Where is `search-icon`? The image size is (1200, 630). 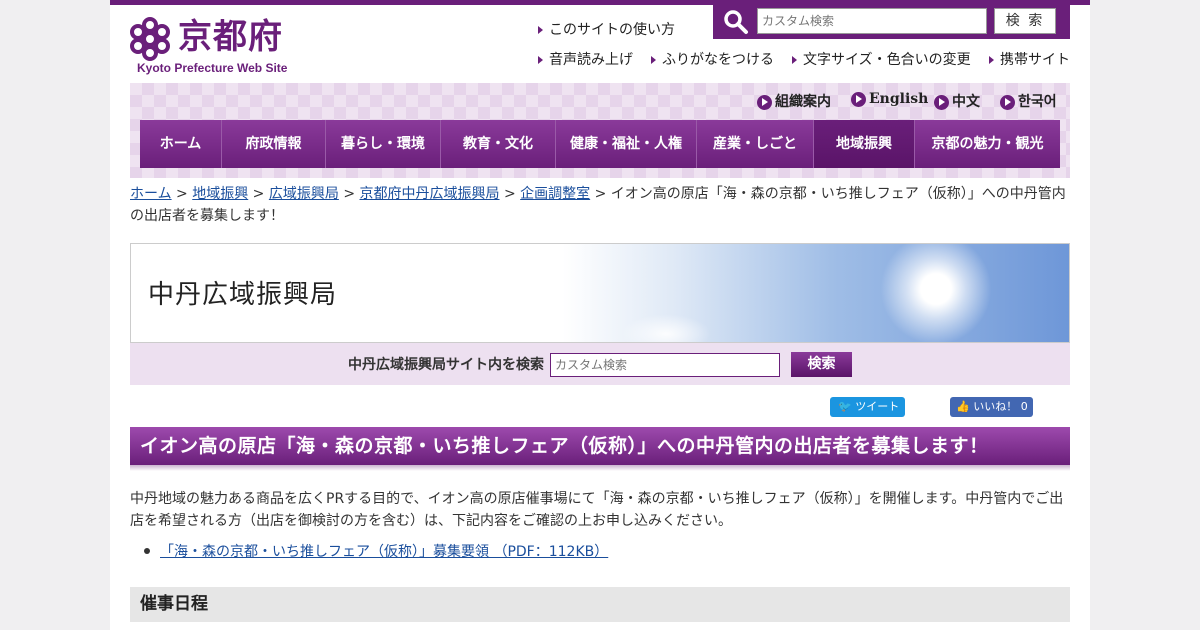
search-icon is located at coordinates (736, 22).